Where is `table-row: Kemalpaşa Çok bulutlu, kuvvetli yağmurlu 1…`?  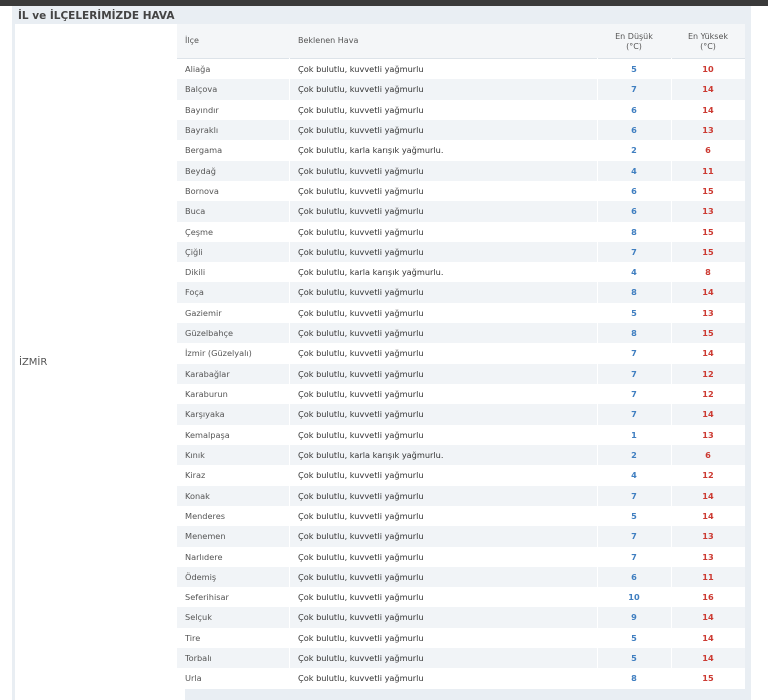 table-row: Kemalpaşa Çok bulutlu, kuvvetli yağmurlu 1… is located at coordinates (461, 434).